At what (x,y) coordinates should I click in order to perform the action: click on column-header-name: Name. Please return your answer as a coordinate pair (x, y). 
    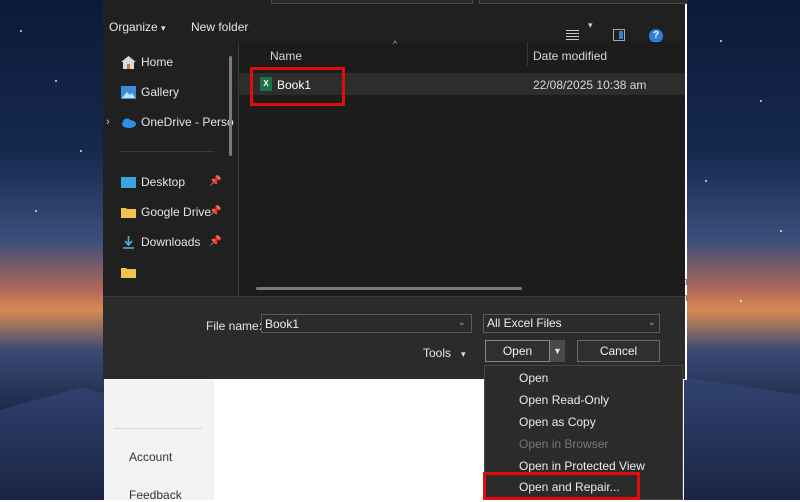
    Looking at the image, I should click on (286, 56).